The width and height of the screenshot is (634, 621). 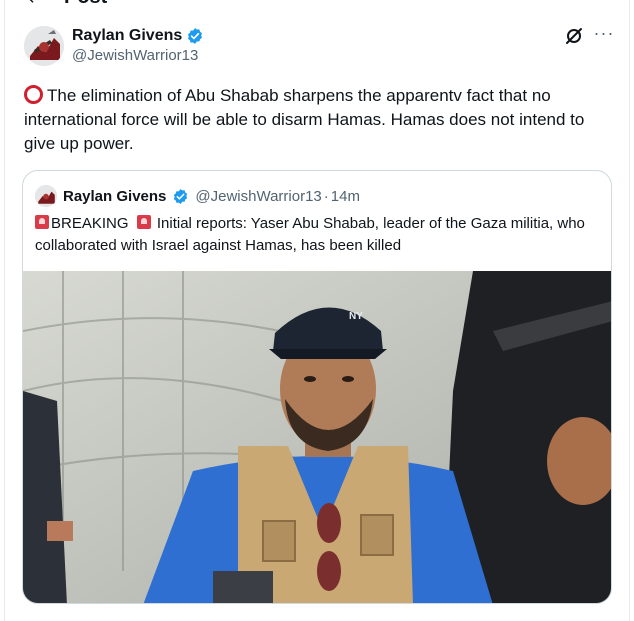 I want to click on avatar, so click(x=44, y=46).